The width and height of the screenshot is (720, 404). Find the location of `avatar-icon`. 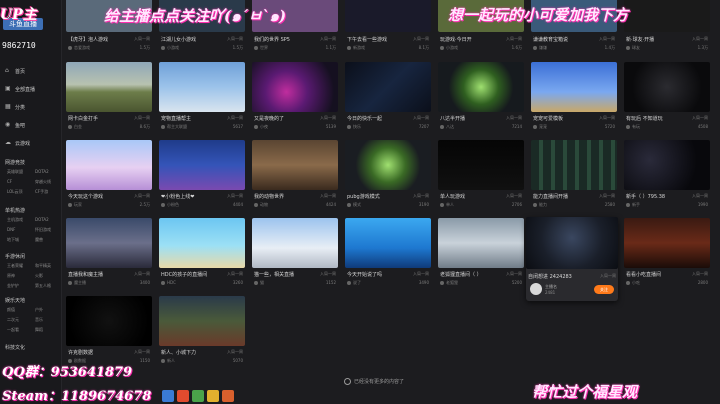

avatar-icon is located at coordinates (628, 283).